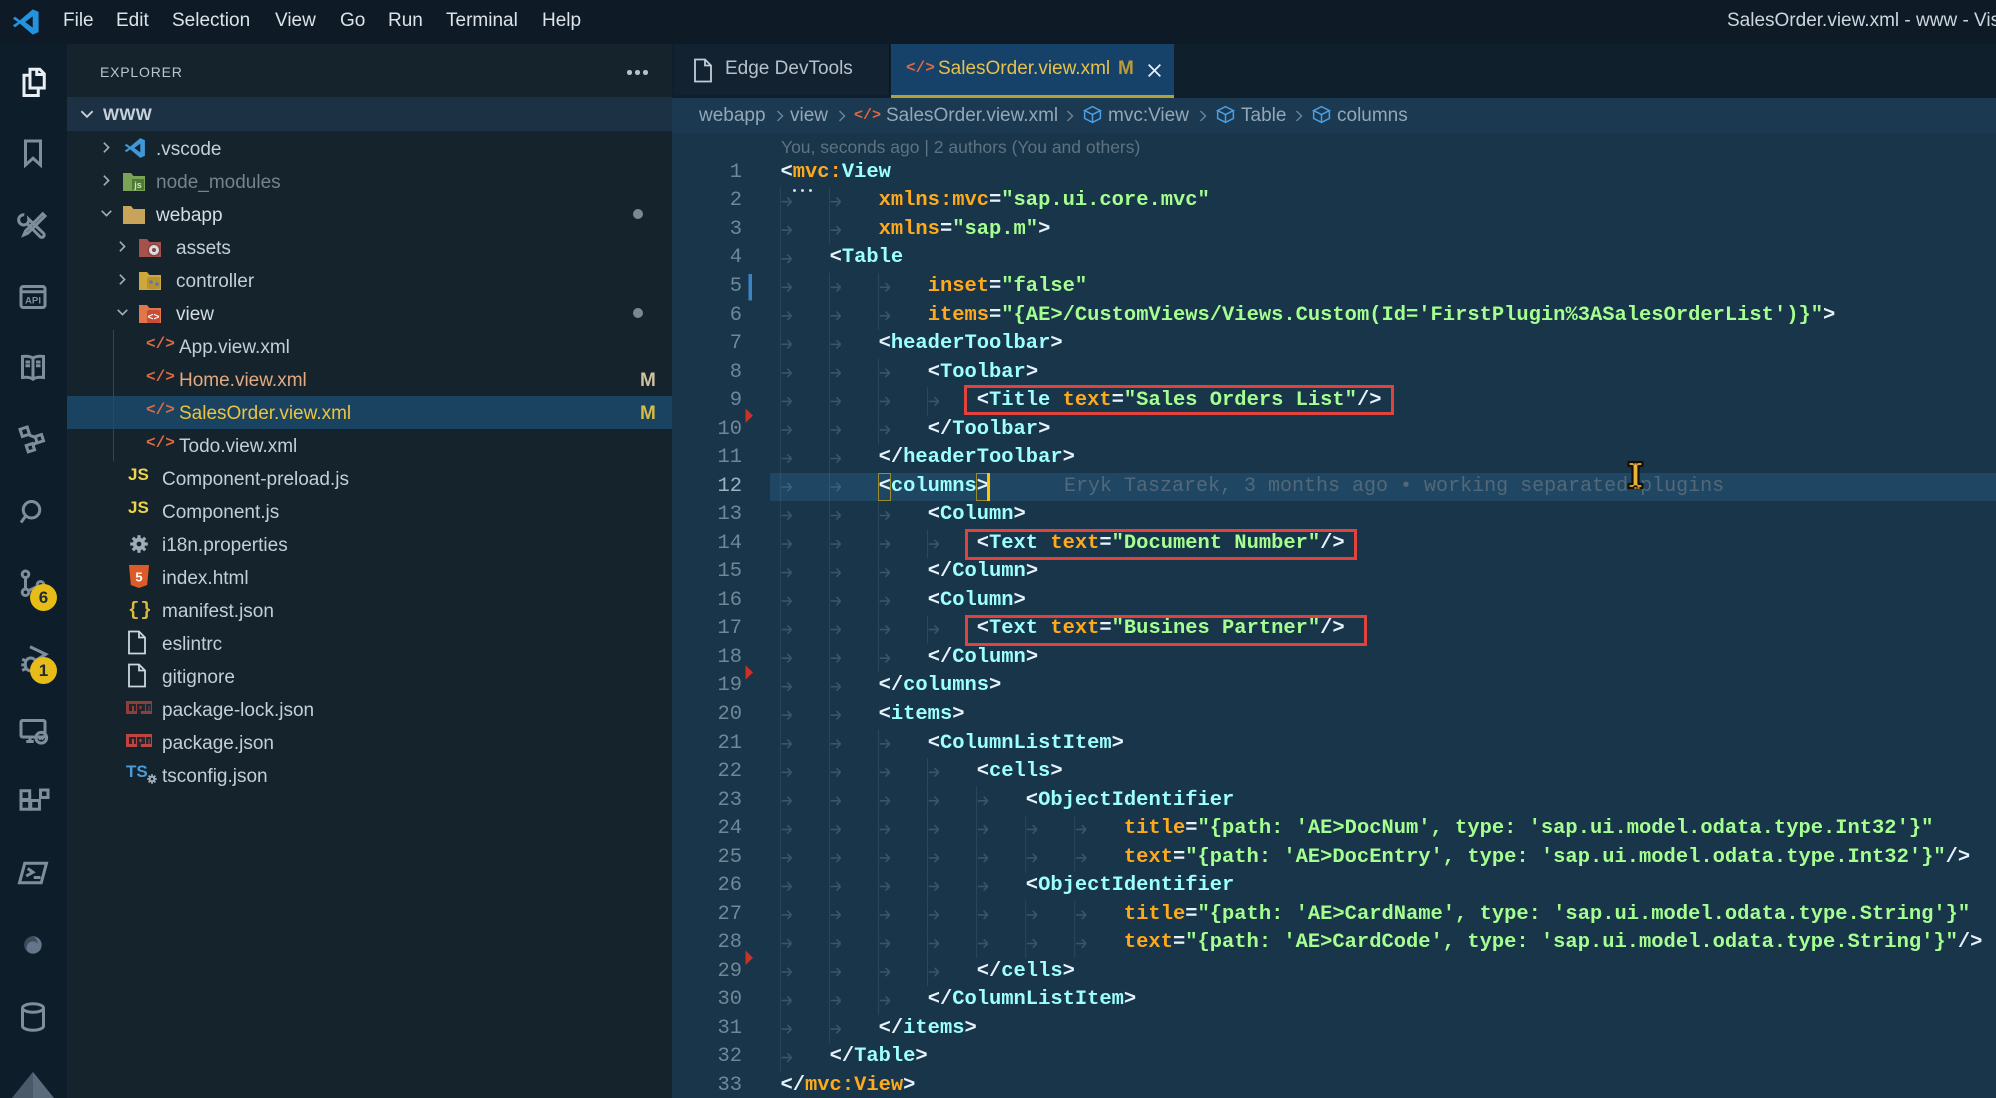 The height and width of the screenshot is (1098, 1996). What do you see at coordinates (137, 185) in the screenshot?
I see `svg-text: js` at bounding box center [137, 185].